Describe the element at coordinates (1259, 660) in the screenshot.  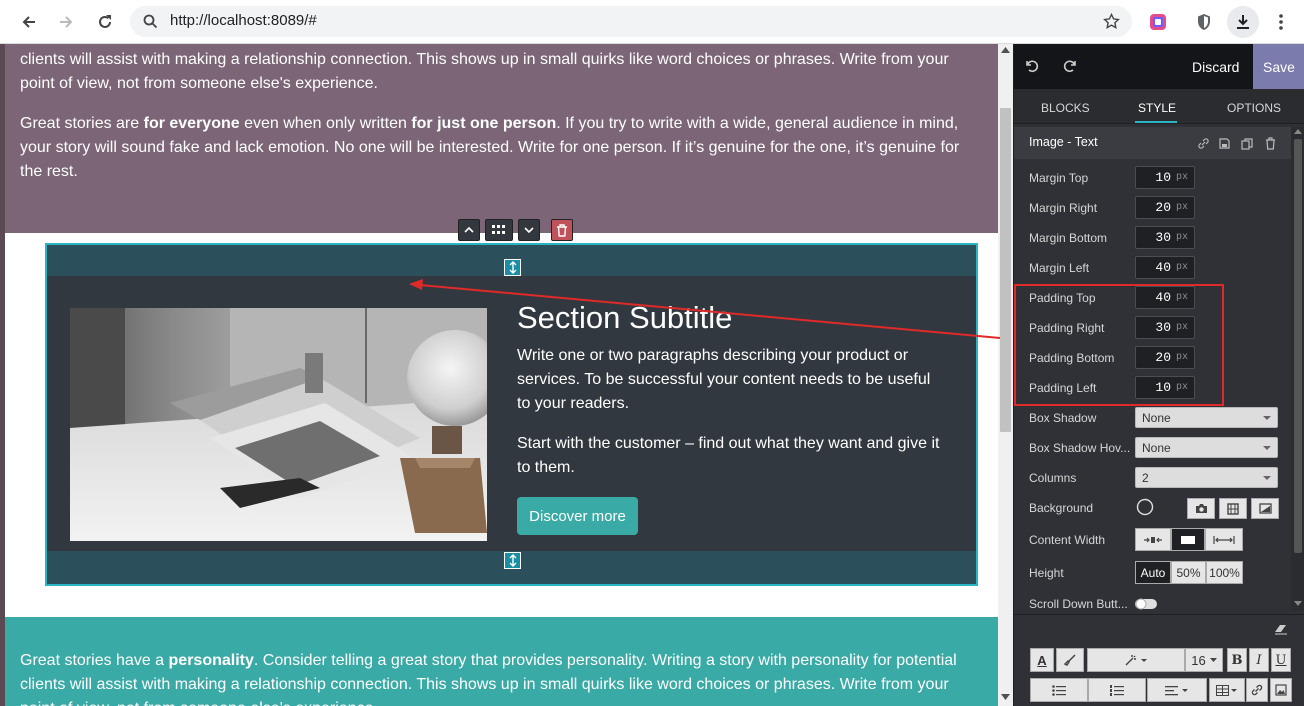
I see `italic-button: I` at that location.